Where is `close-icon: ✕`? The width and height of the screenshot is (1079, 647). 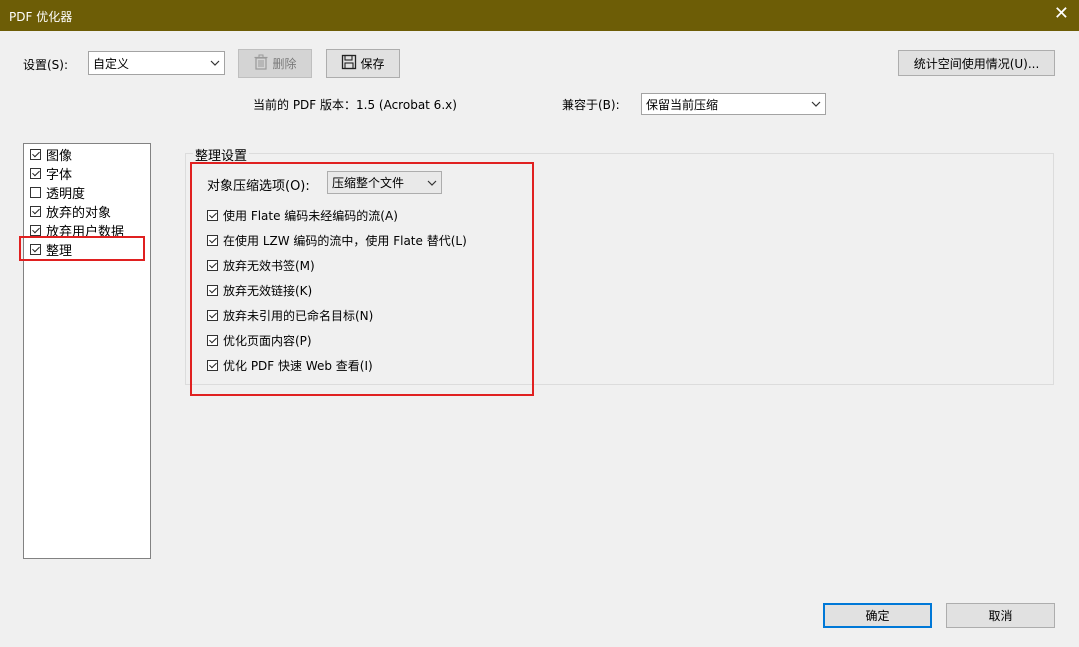 close-icon: ✕ is located at coordinates (1061, 14).